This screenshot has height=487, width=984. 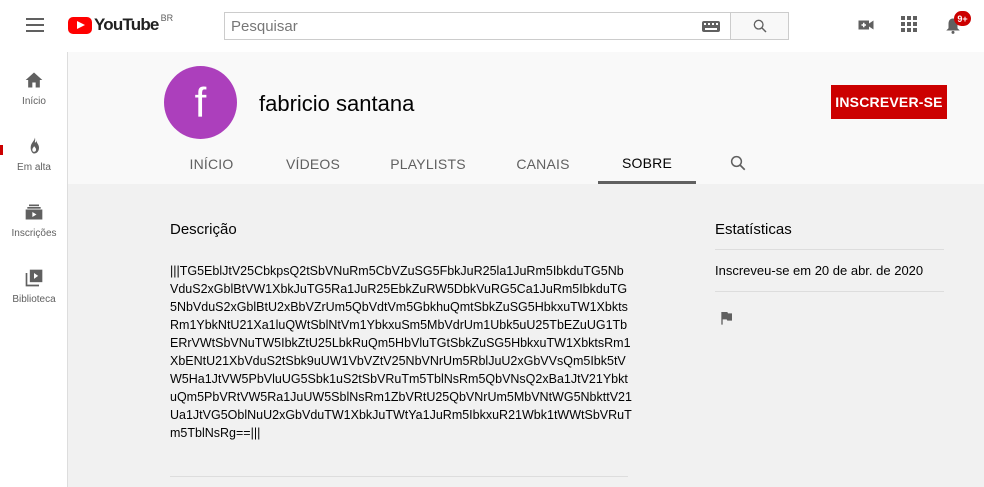 I want to click on sidebar: Início Em alta Inscrições Biblioteca, so click(x=34, y=269).